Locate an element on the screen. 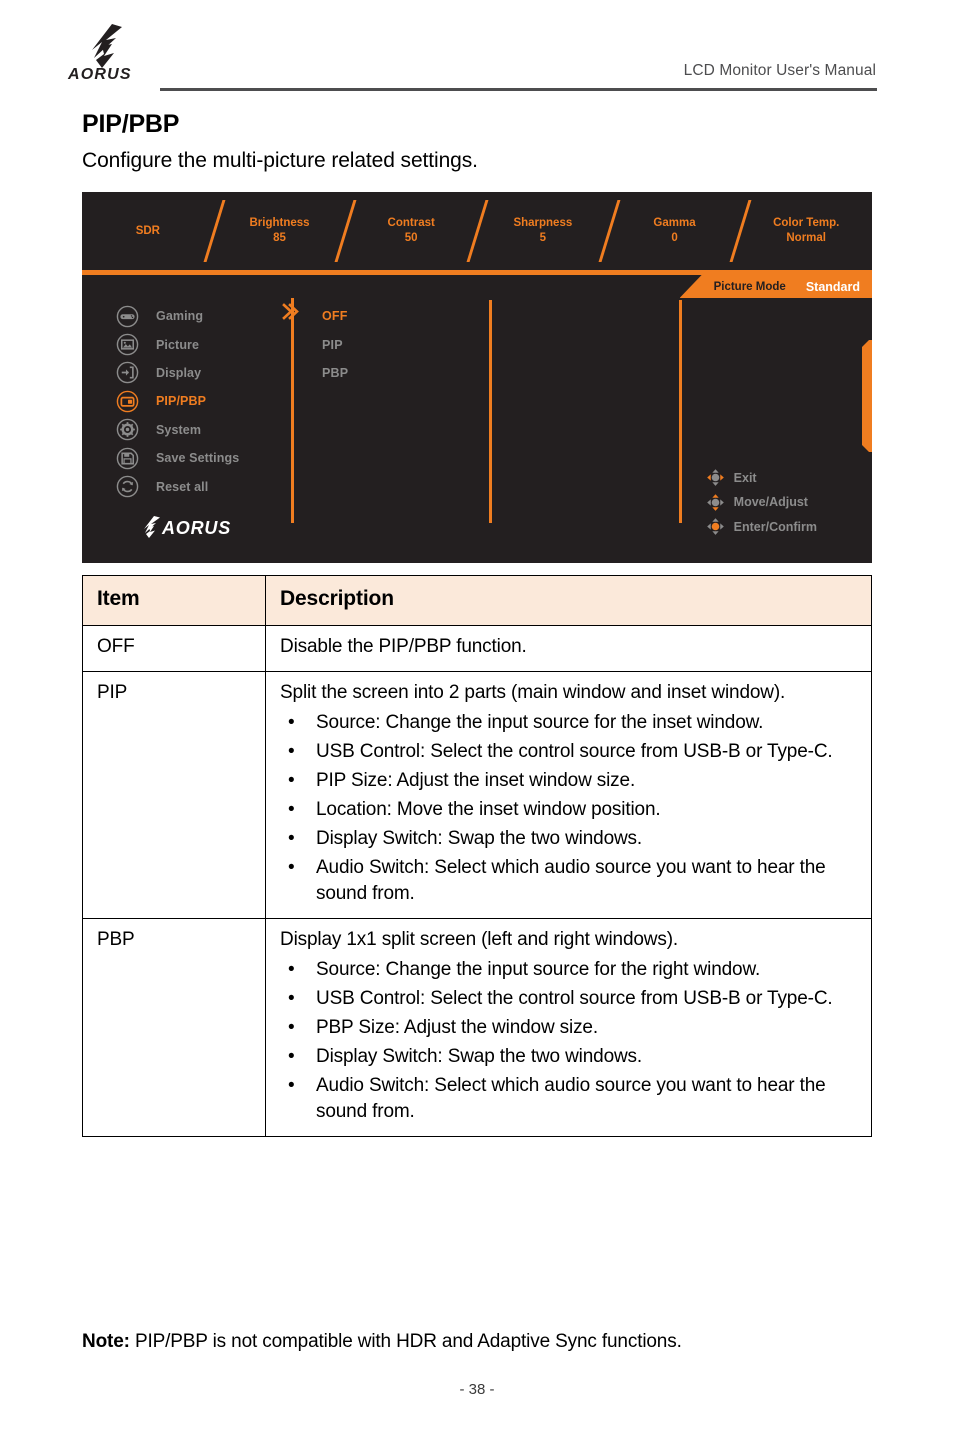 The width and height of the screenshot is (954, 1438). osd-submenu-item-pip: PIP is located at coordinates (397, 344).